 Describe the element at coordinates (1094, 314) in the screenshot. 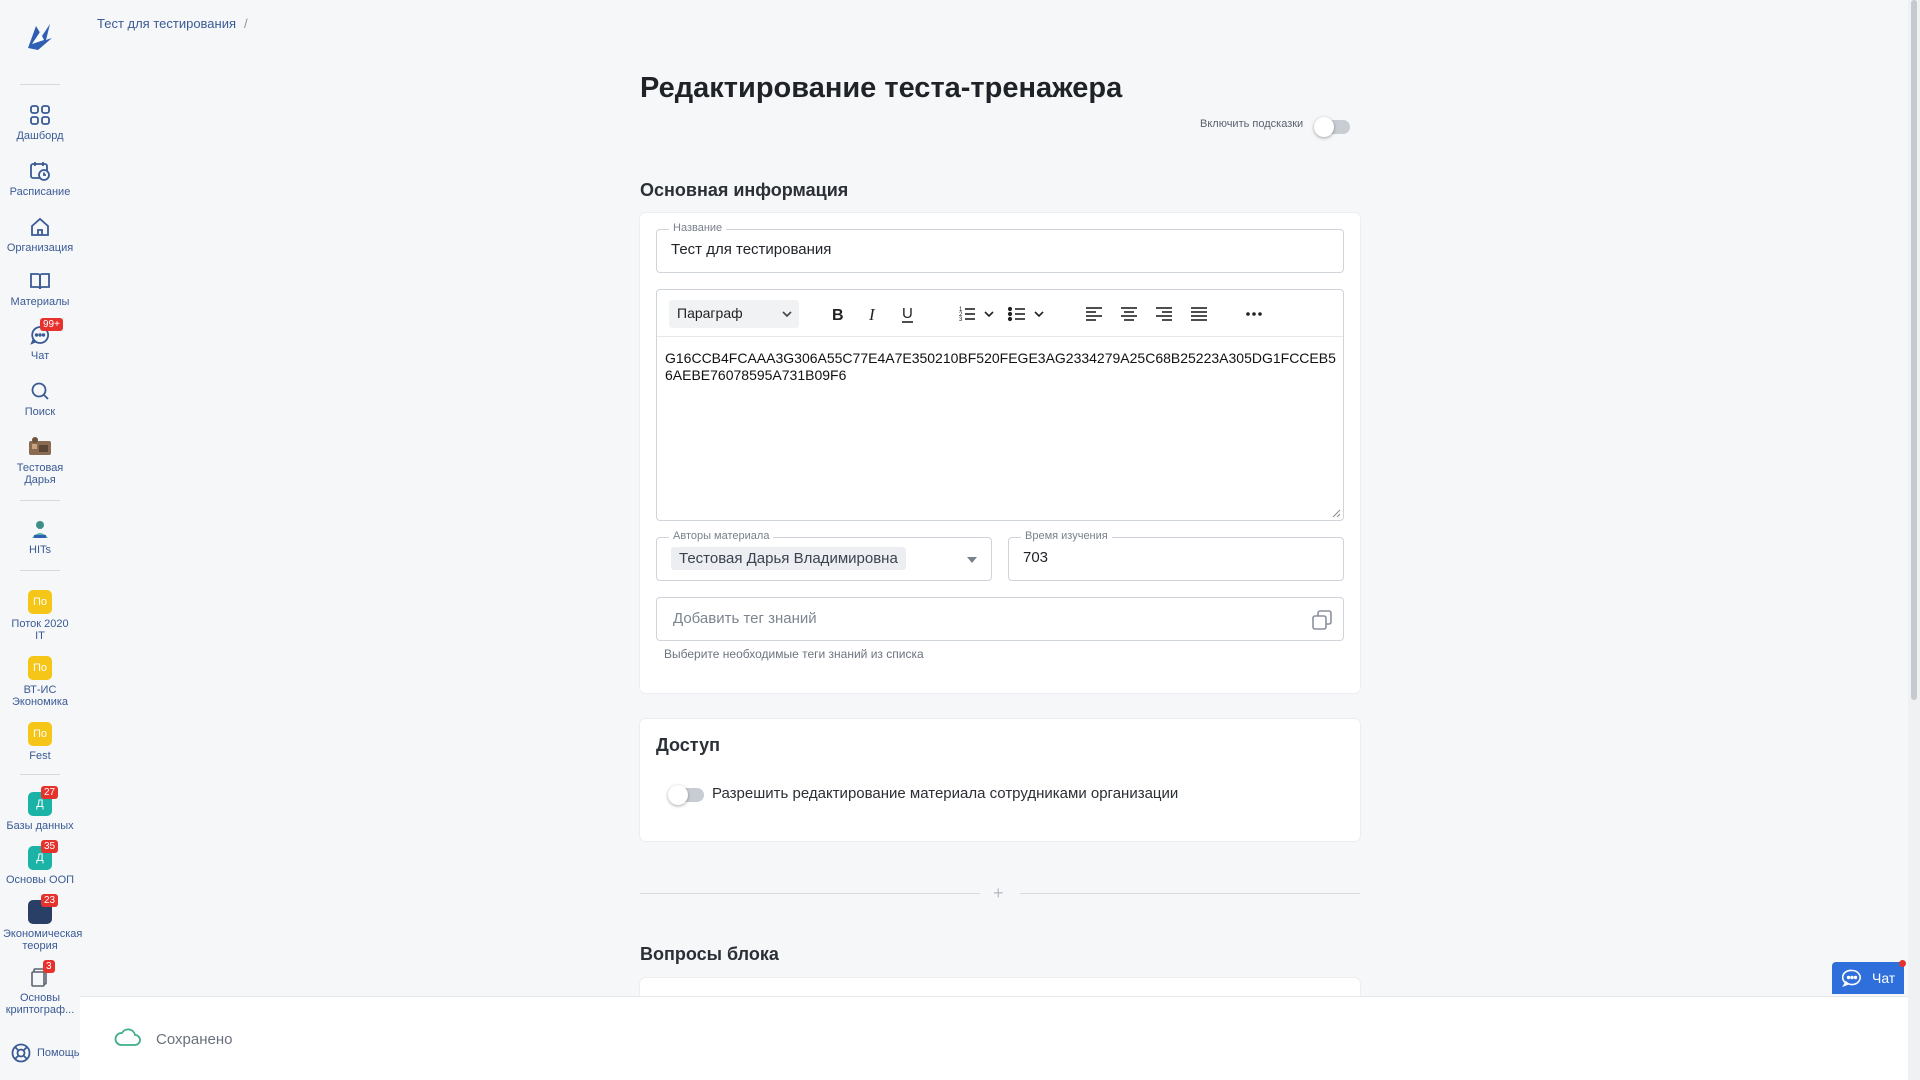

I see `align-left-icon` at that location.